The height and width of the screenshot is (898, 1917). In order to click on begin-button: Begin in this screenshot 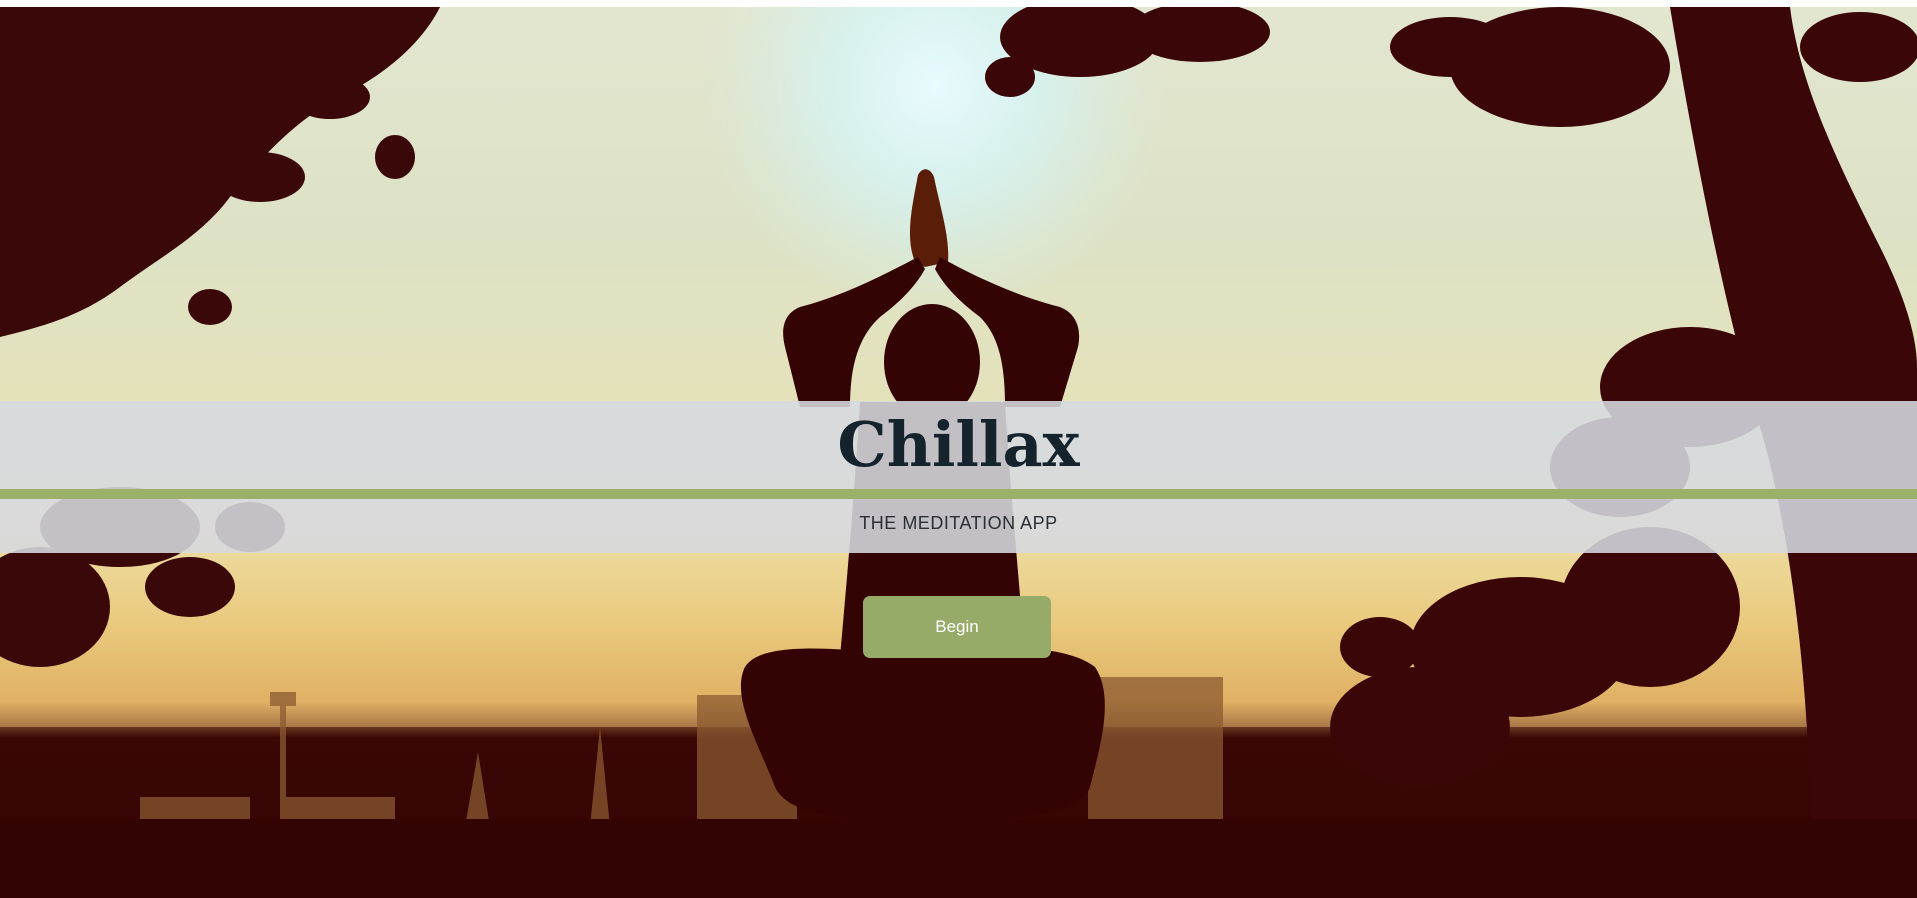, I will do `click(957, 627)`.